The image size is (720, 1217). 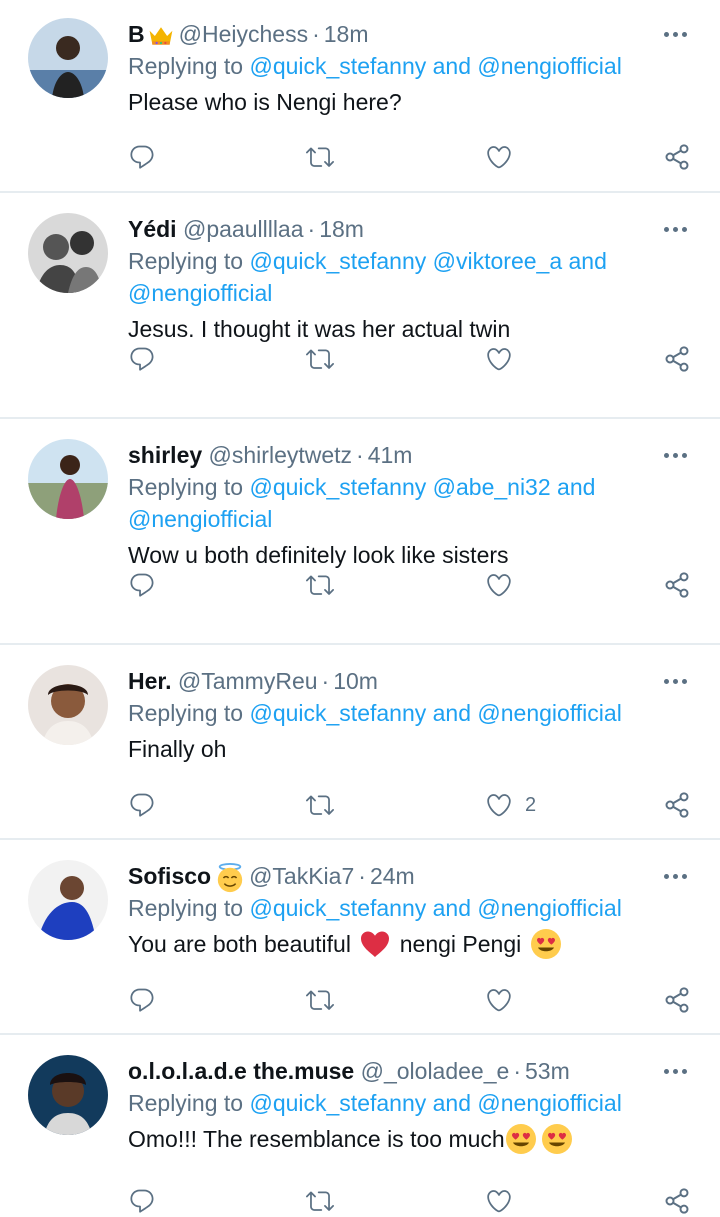 I want to click on tweet-text: Jesus. I thought it was her actual twin, so click(x=319, y=329).